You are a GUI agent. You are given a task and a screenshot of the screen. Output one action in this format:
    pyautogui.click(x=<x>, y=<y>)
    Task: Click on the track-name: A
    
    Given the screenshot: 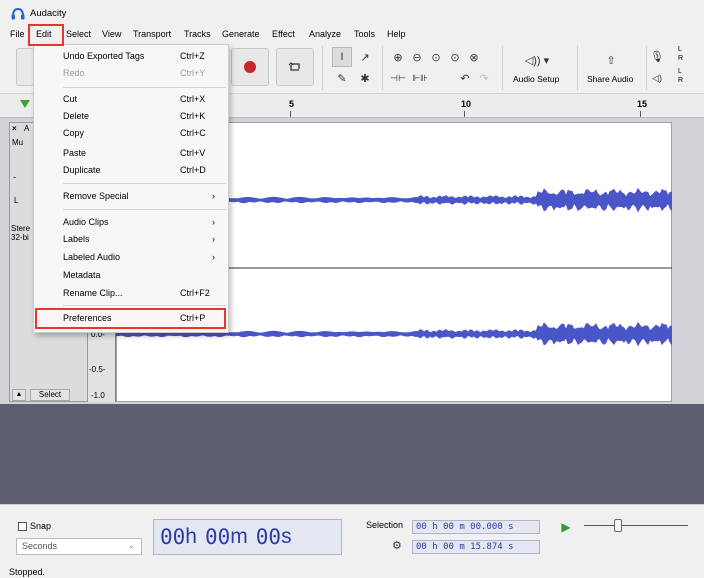 What is the action you would take?
    pyautogui.click(x=26, y=128)
    